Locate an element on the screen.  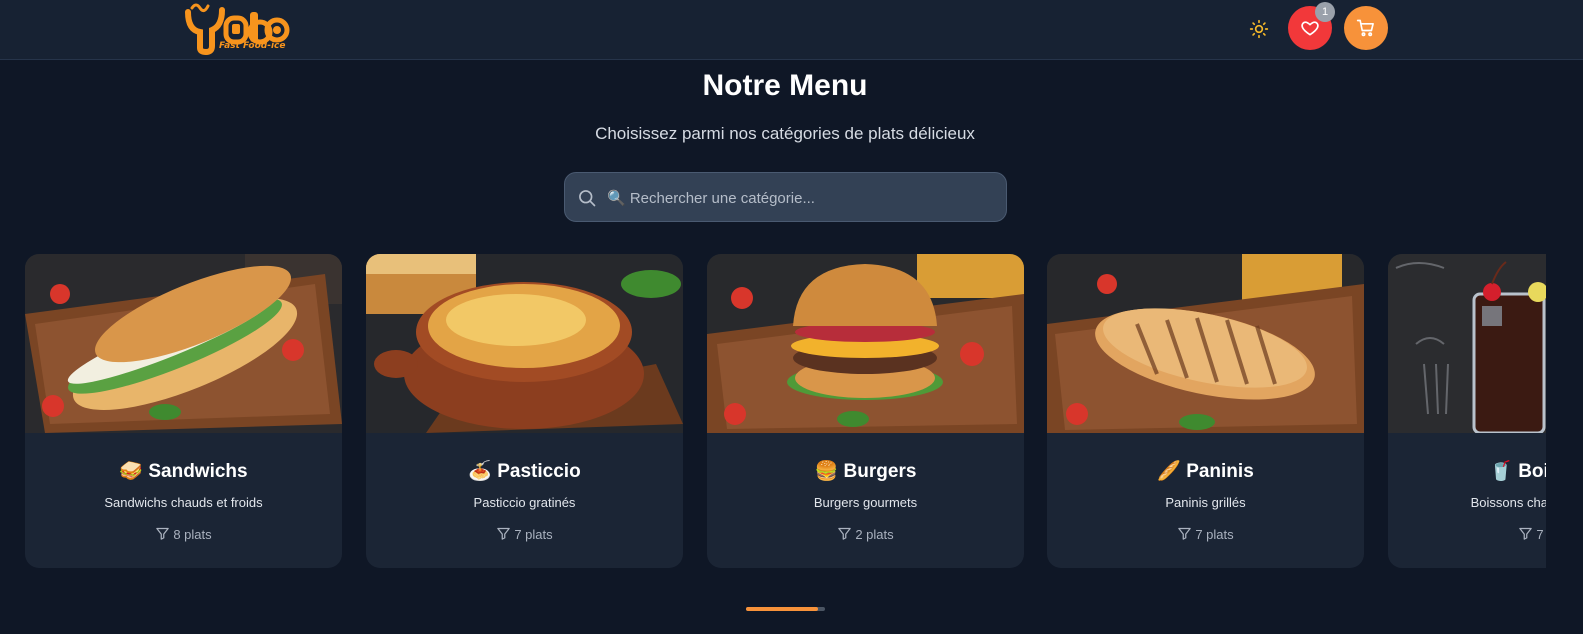
pasticcio-emoji-icon: 🍝 is located at coordinates (480, 471).